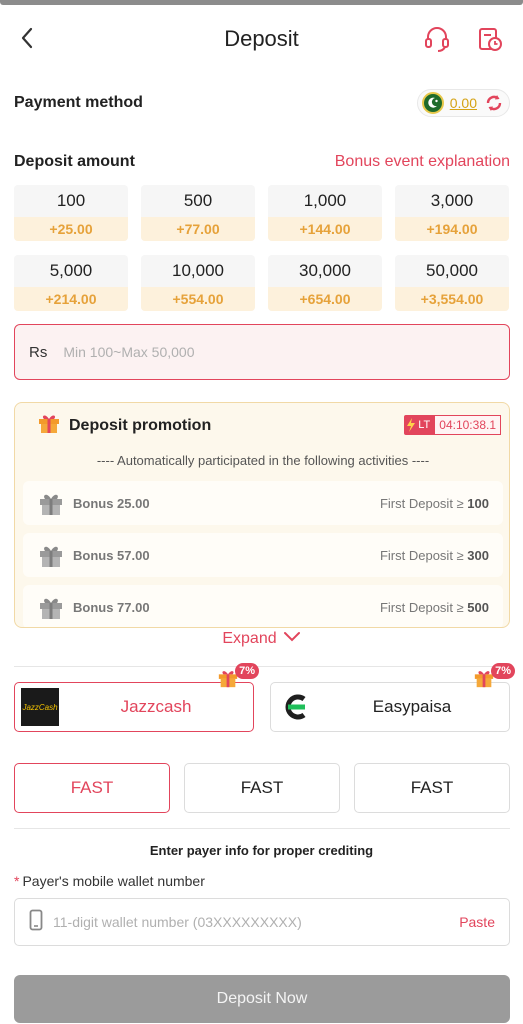 The height and width of the screenshot is (1024, 523). Describe the element at coordinates (74, 161) in the screenshot. I see `deposit-amount-label: Deposit amount` at that location.